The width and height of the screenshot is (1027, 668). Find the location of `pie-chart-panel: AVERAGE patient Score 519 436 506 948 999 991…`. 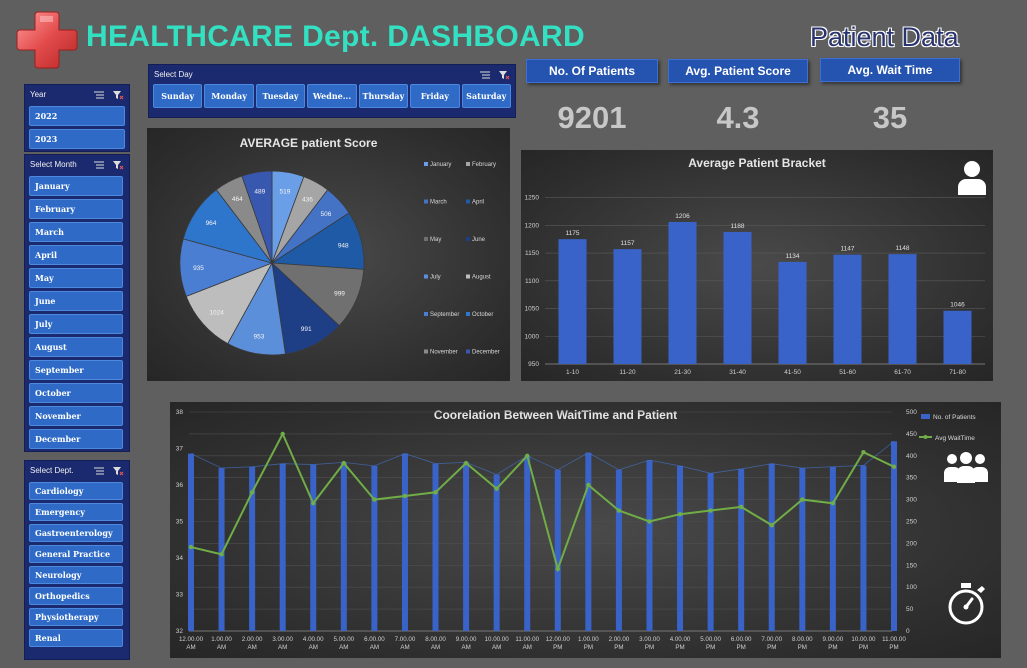

pie-chart-panel: AVERAGE patient Score 519 436 506 948 999 991… is located at coordinates (328, 254).